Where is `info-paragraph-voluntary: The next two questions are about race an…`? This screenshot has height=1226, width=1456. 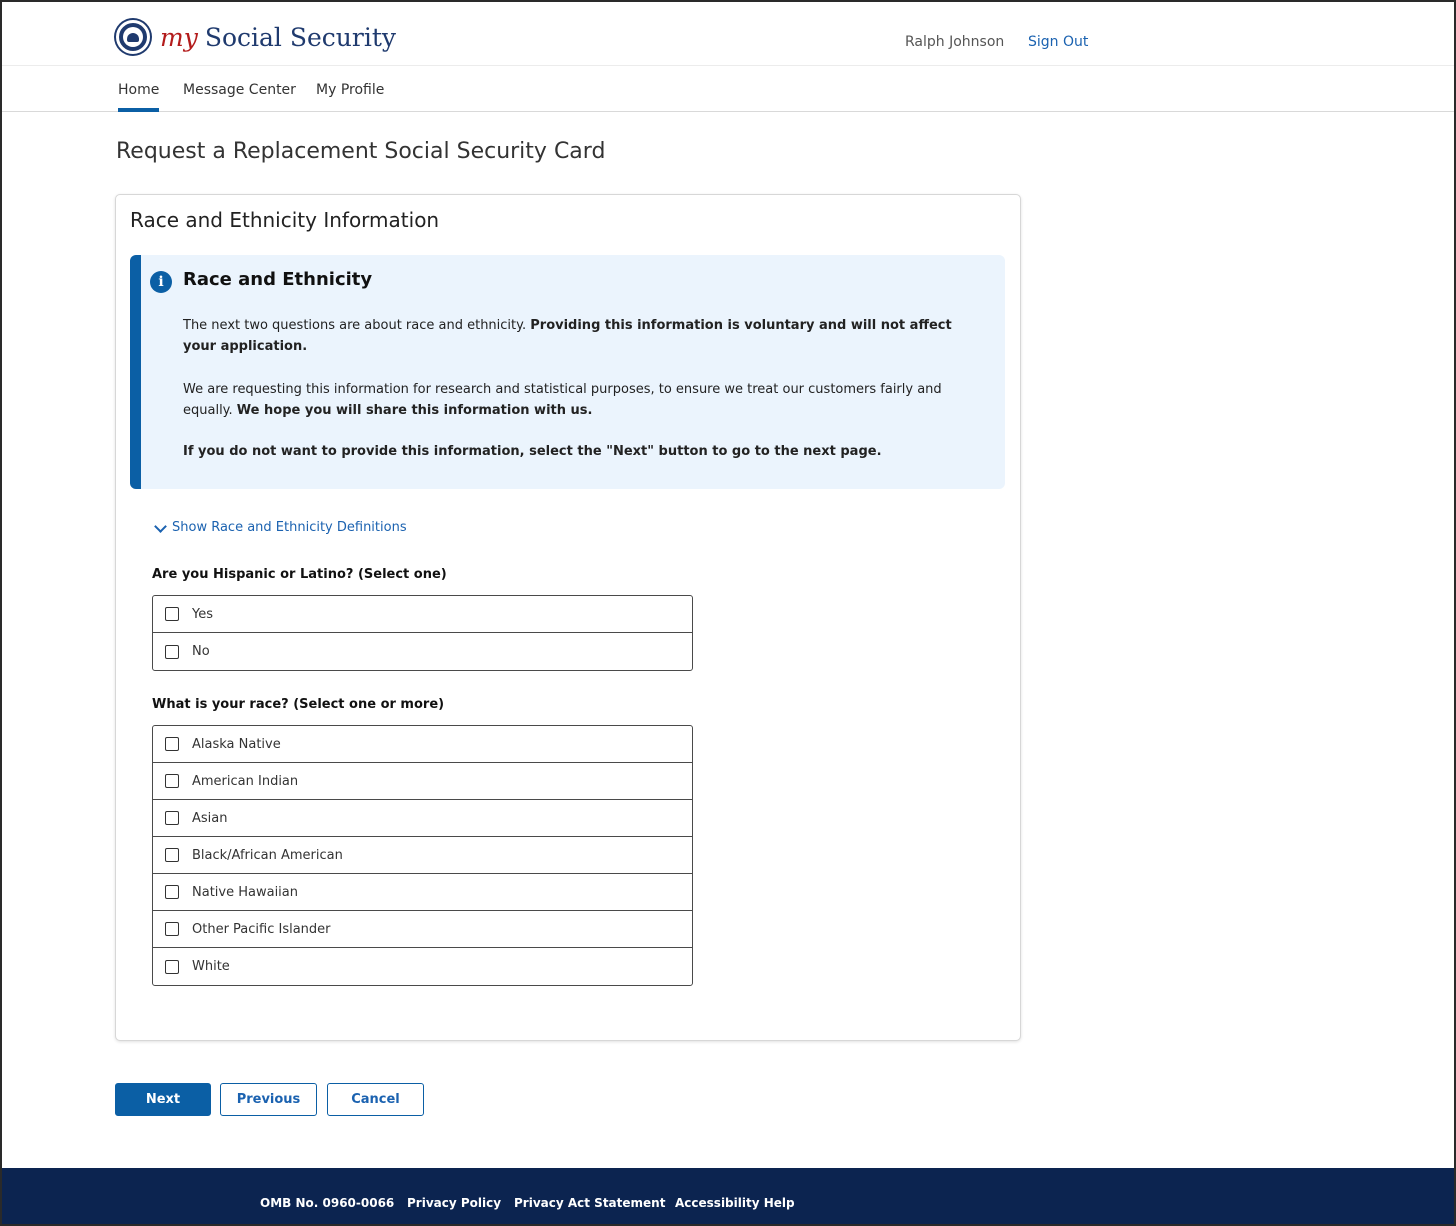
info-paragraph-voluntary: The next two questions are about race an… is located at coordinates (578, 336).